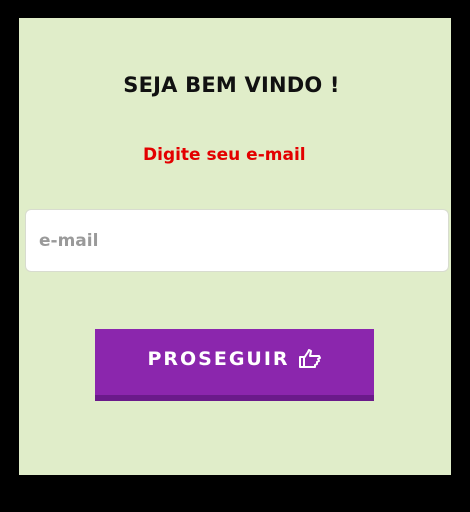 The image size is (470, 512). What do you see at coordinates (310, 359) in the screenshot?
I see `pointing-hand-icon` at bounding box center [310, 359].